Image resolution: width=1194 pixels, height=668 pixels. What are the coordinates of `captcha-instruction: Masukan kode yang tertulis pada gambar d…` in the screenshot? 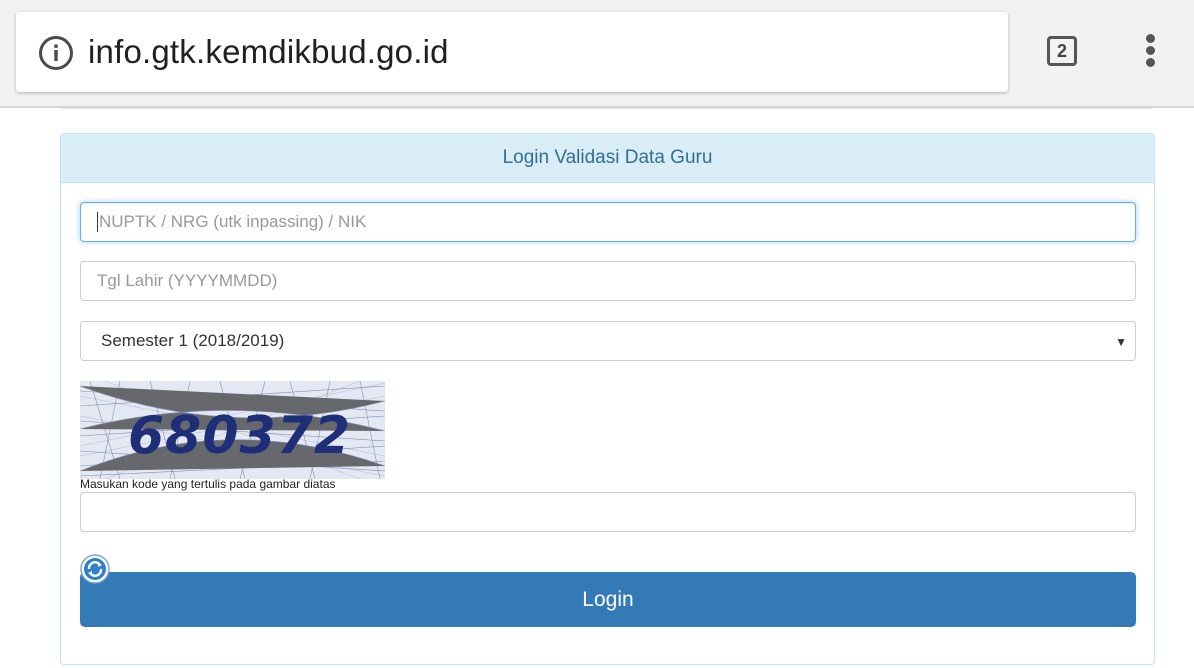 It's located at (208, 484).